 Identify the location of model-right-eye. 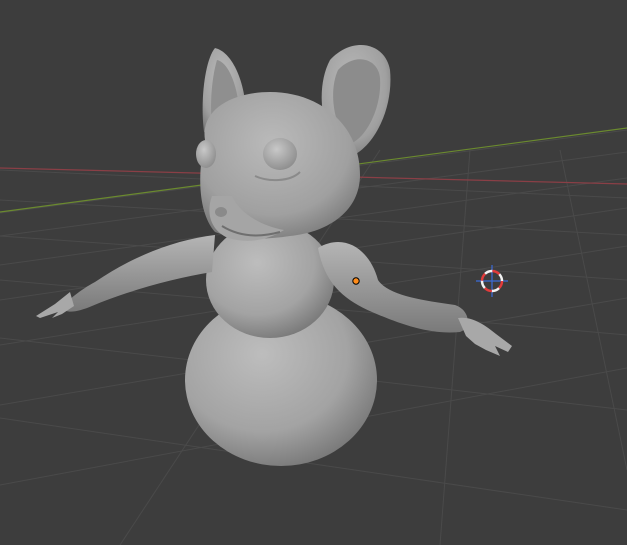
(280, 154).